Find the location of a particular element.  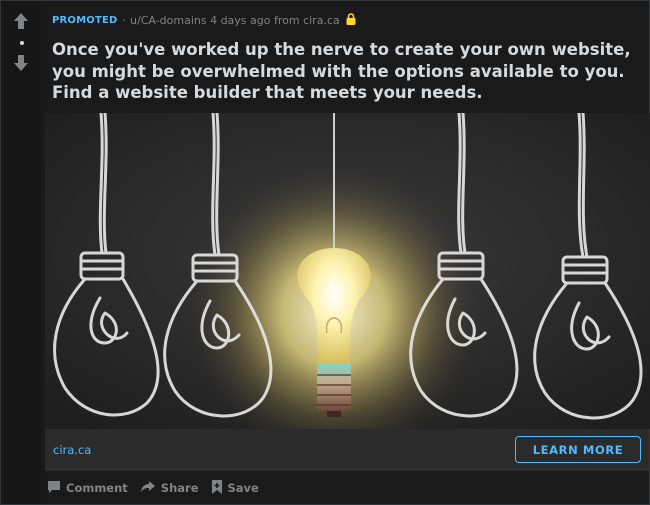

link-bar: cira.ca LEARN MORE is located at coordinates (347, 450).